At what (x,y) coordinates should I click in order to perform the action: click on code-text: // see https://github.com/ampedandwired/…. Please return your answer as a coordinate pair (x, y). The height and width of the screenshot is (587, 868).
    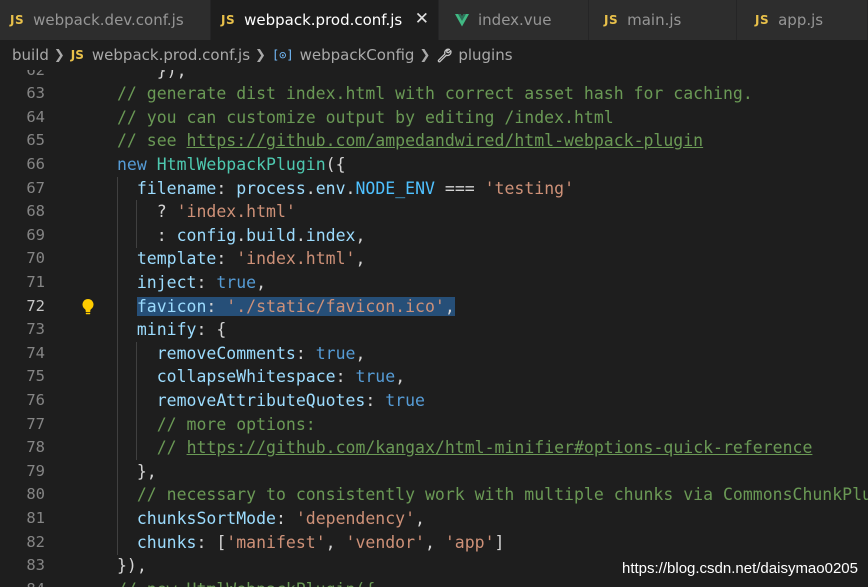
    Looking at the image, I should click on (410, 141).